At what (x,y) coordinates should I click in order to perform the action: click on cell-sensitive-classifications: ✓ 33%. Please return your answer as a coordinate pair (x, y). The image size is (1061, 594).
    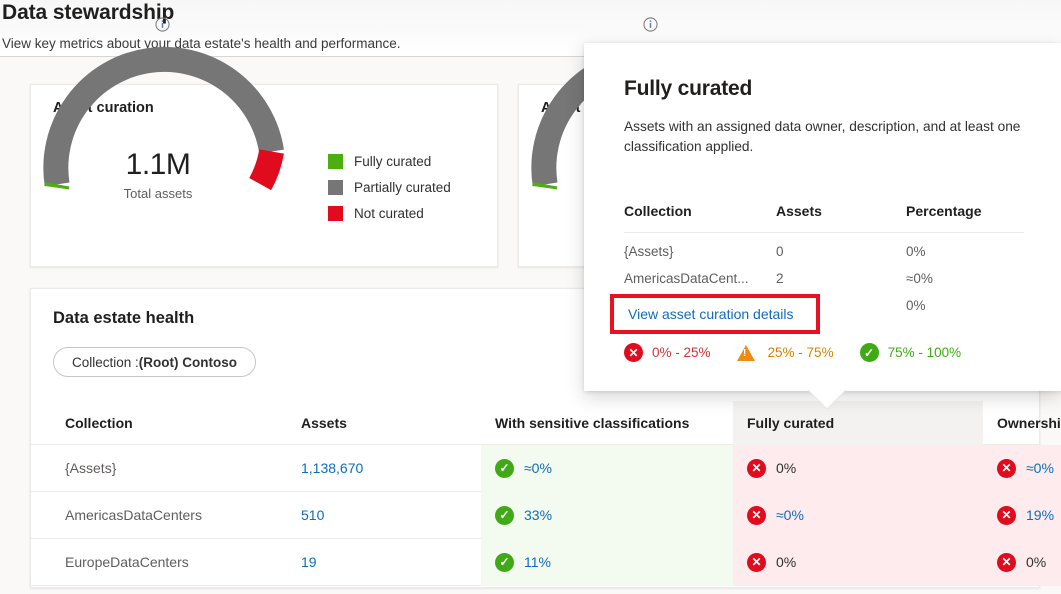
    Looking at the image, I should click on (607, 515).